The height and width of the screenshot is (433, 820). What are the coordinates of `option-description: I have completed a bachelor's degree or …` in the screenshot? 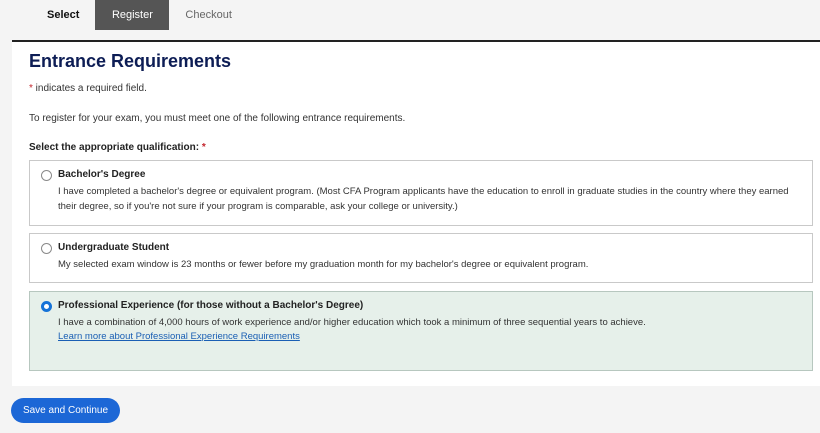 It's located at (423, 199).